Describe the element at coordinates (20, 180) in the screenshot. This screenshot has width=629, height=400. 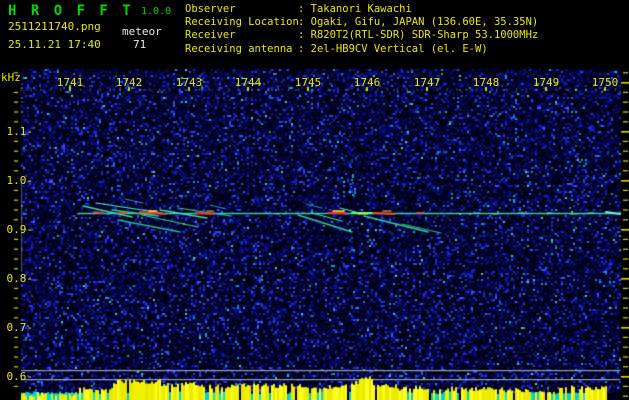
I see `freq-label: 1.0-` at that location.